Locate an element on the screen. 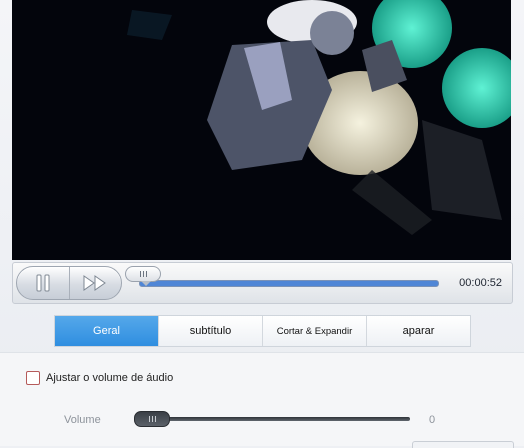 This screenshot has width=524, height=448. playback-bar: 00:00:52 is located at coordinates (262, 283).